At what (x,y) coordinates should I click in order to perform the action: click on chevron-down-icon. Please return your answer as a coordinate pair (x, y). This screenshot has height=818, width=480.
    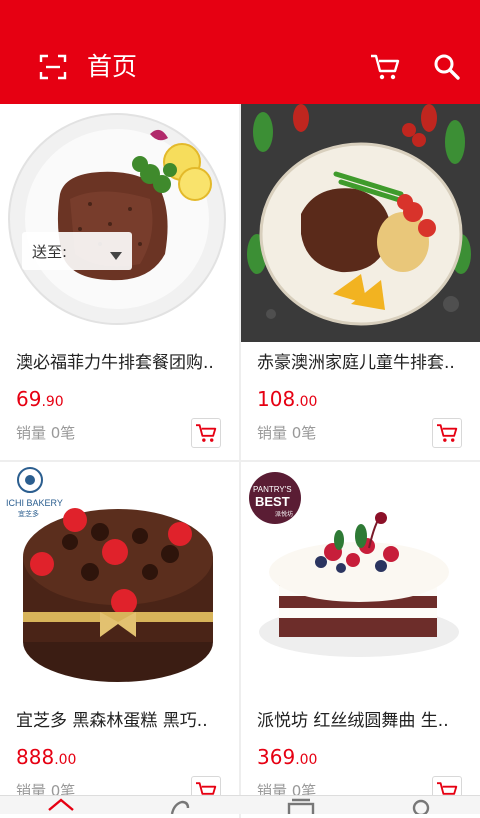
    Looking at the image, I should click on (116, 254).